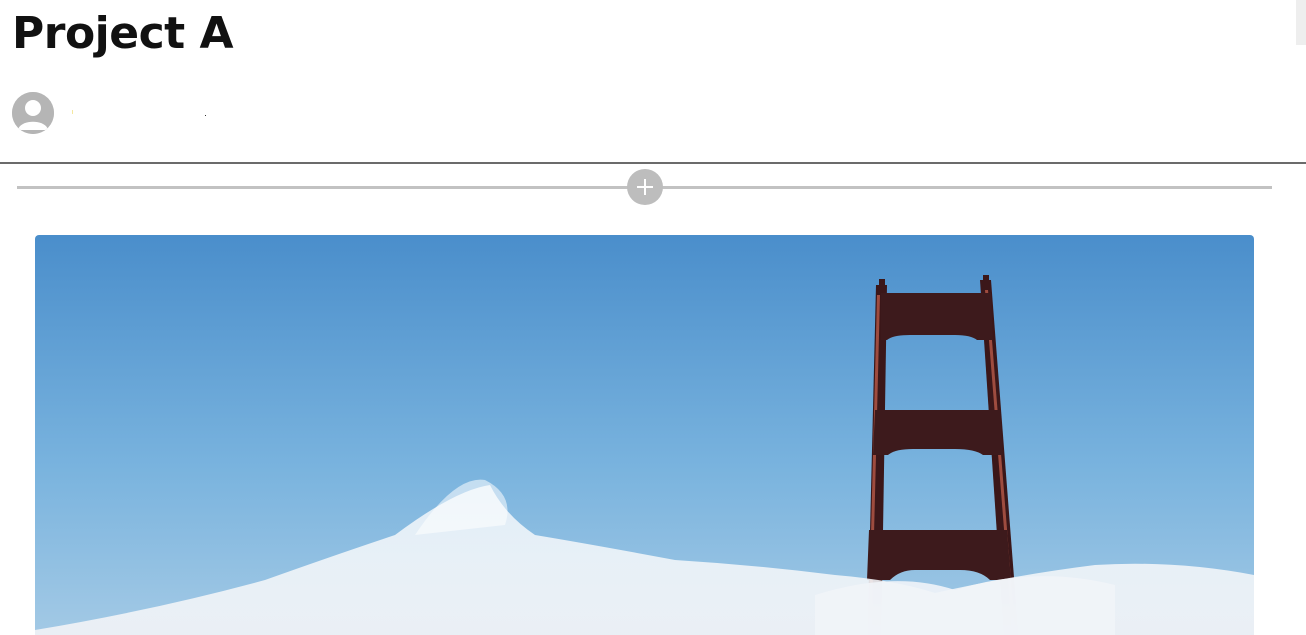  I want to click on user-avatar-icon, so click(33, 113).